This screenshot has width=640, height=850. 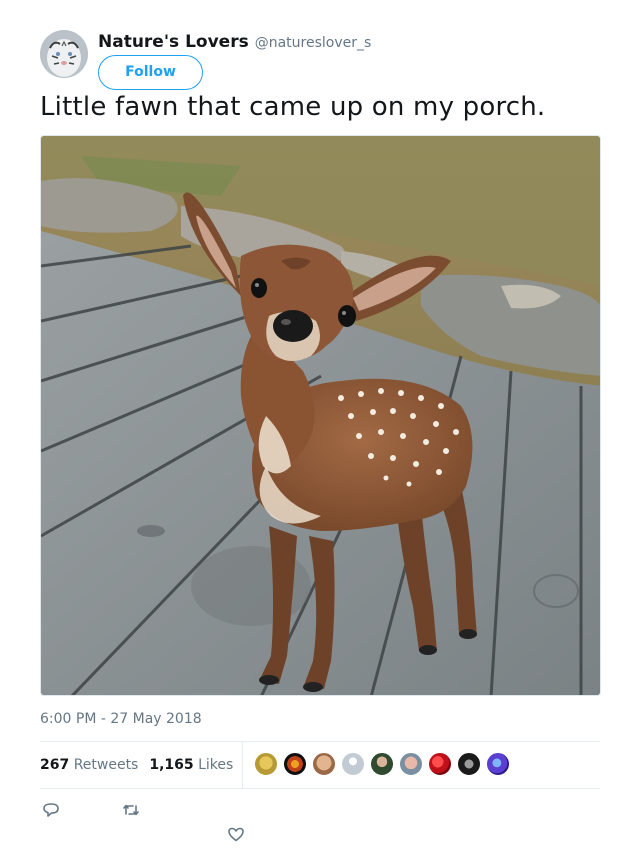 I want to click on like-button, so click(x=236, y=834).